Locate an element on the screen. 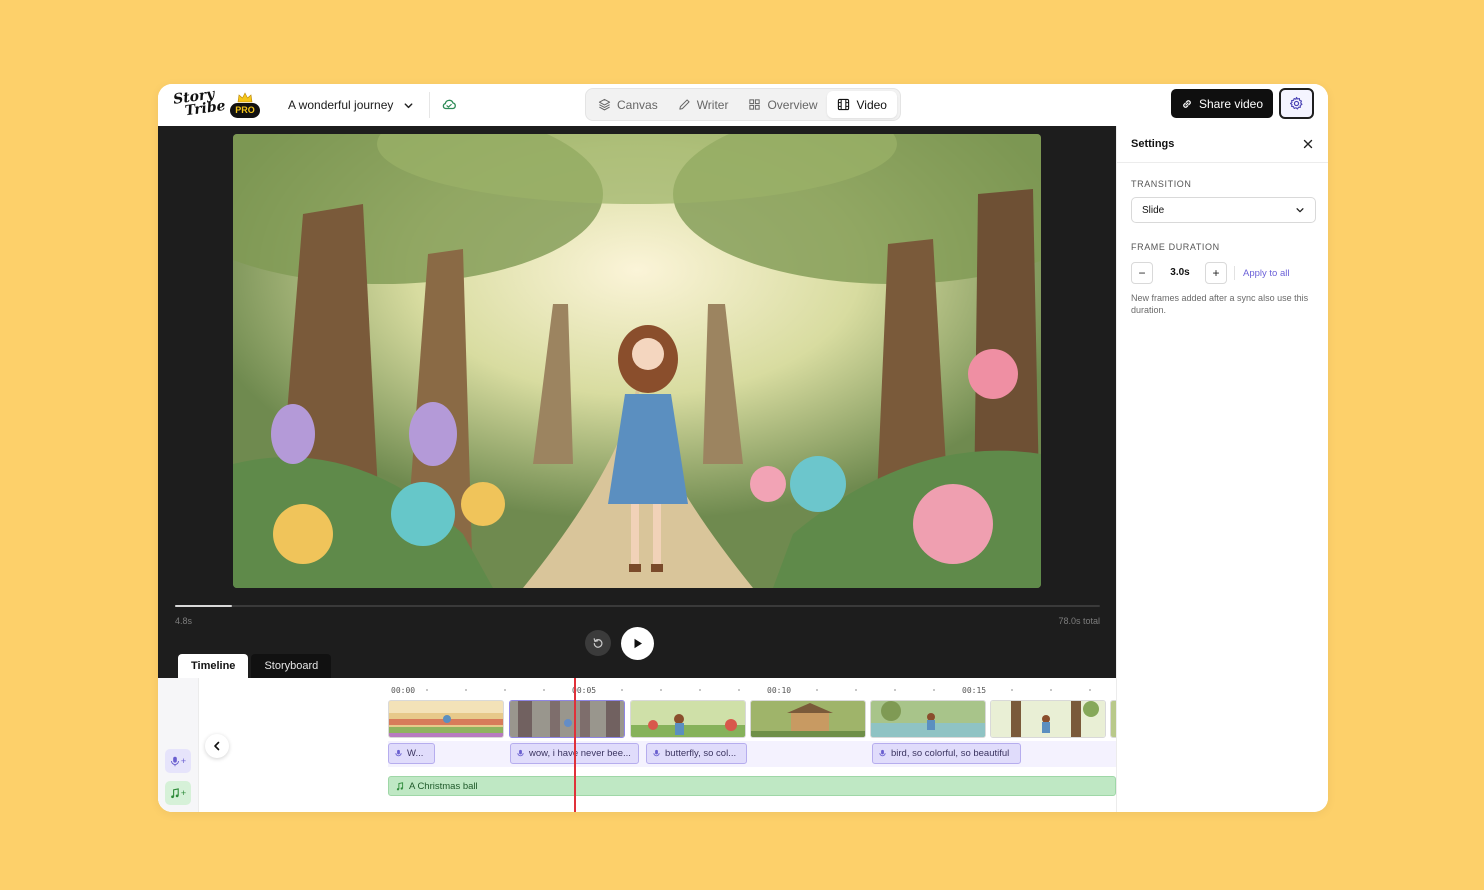  link-icon is located at coordinates (1187, 103).